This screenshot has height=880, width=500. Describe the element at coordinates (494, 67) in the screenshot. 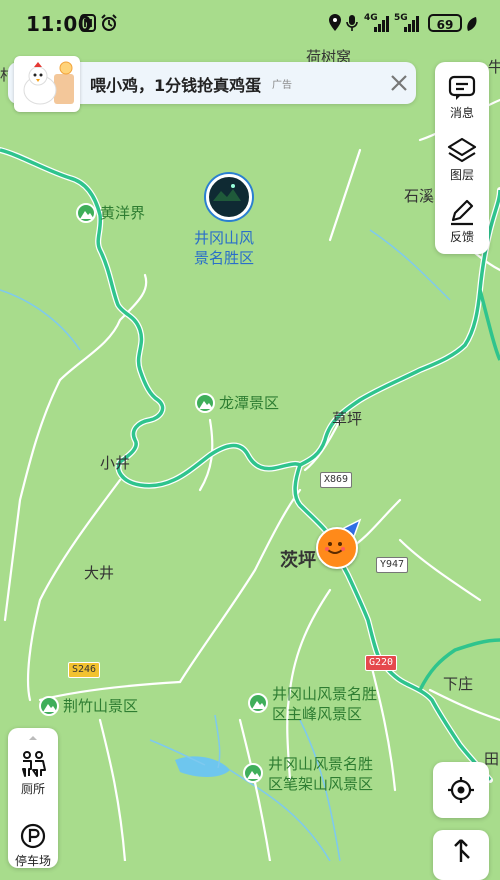

I see `place-label-edge-right: 牛` at that location.